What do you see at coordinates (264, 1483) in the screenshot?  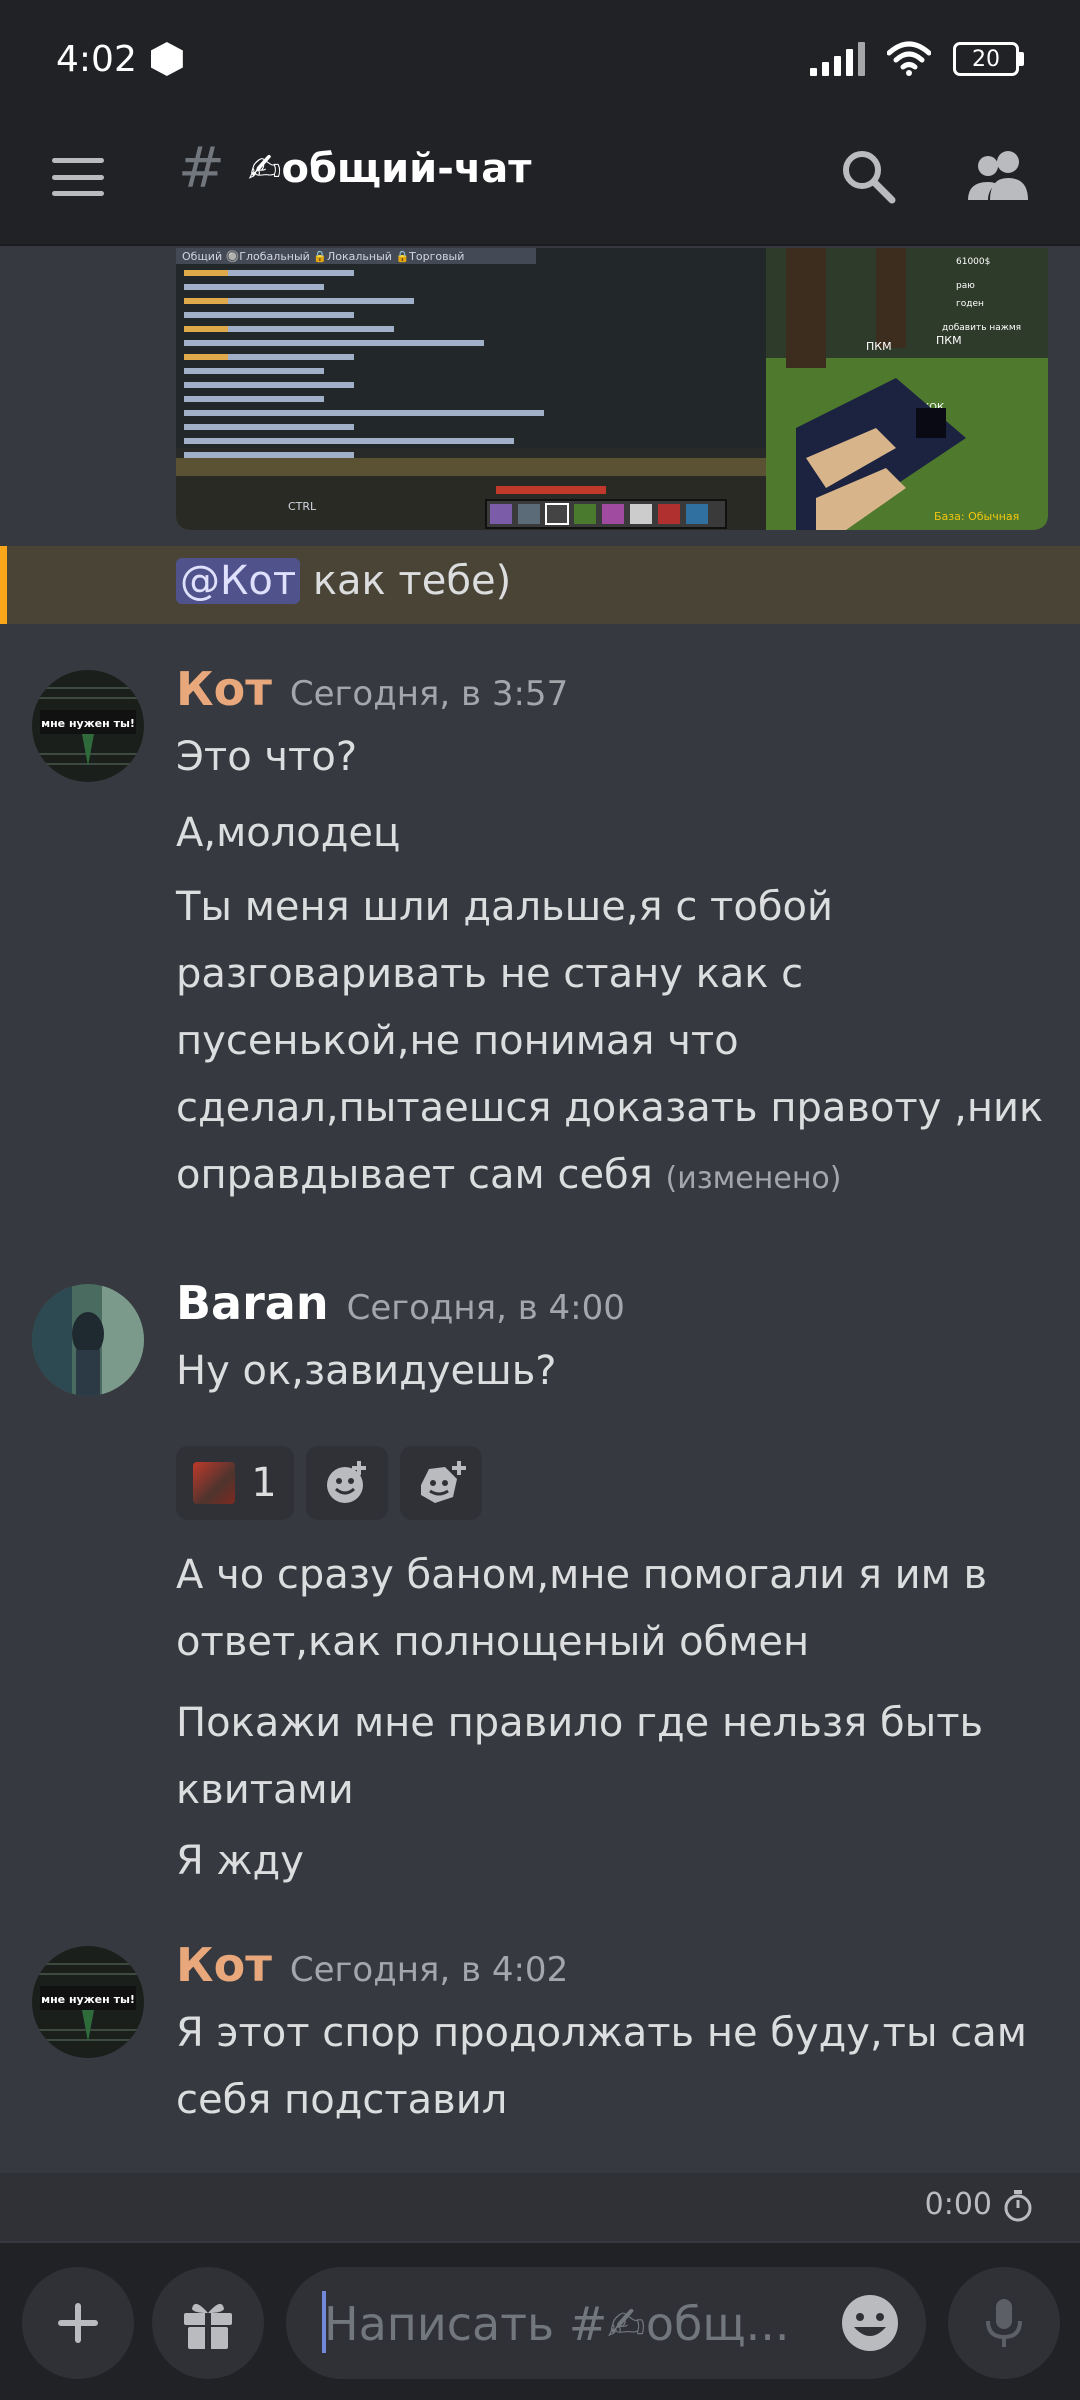 I see `reaction-count: 1` at bounding box center [264, 1483].